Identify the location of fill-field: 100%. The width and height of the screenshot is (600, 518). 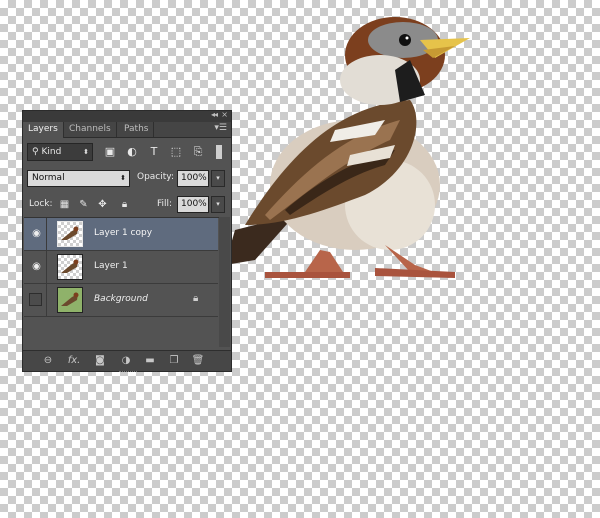
(193, 204).